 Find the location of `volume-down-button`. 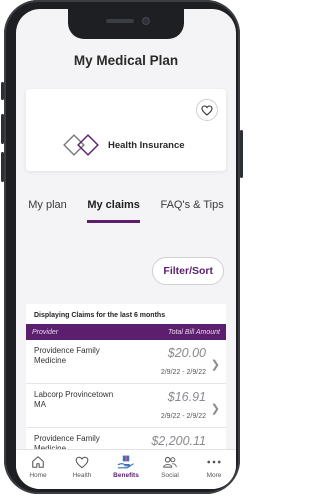

volume-down-button is located at coordinates (2, 167).